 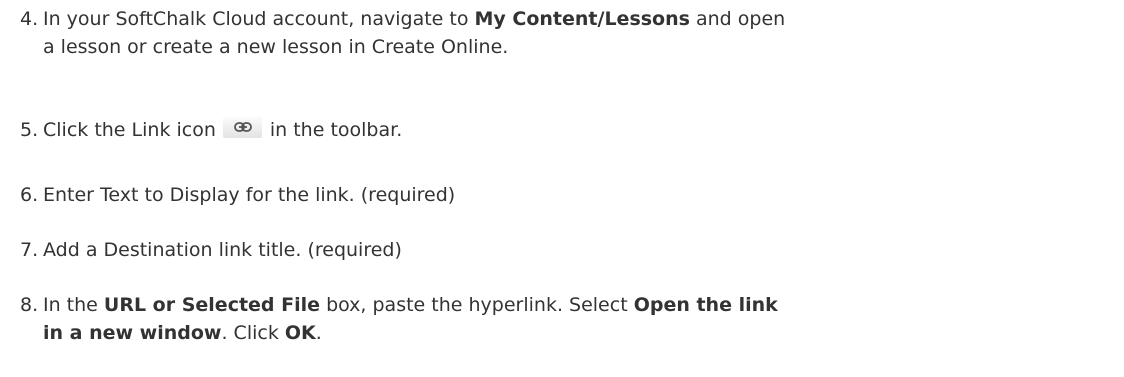 I want to click on step-5: 5. Click the Link icon in the toolbar., so click(x=555, y=130).